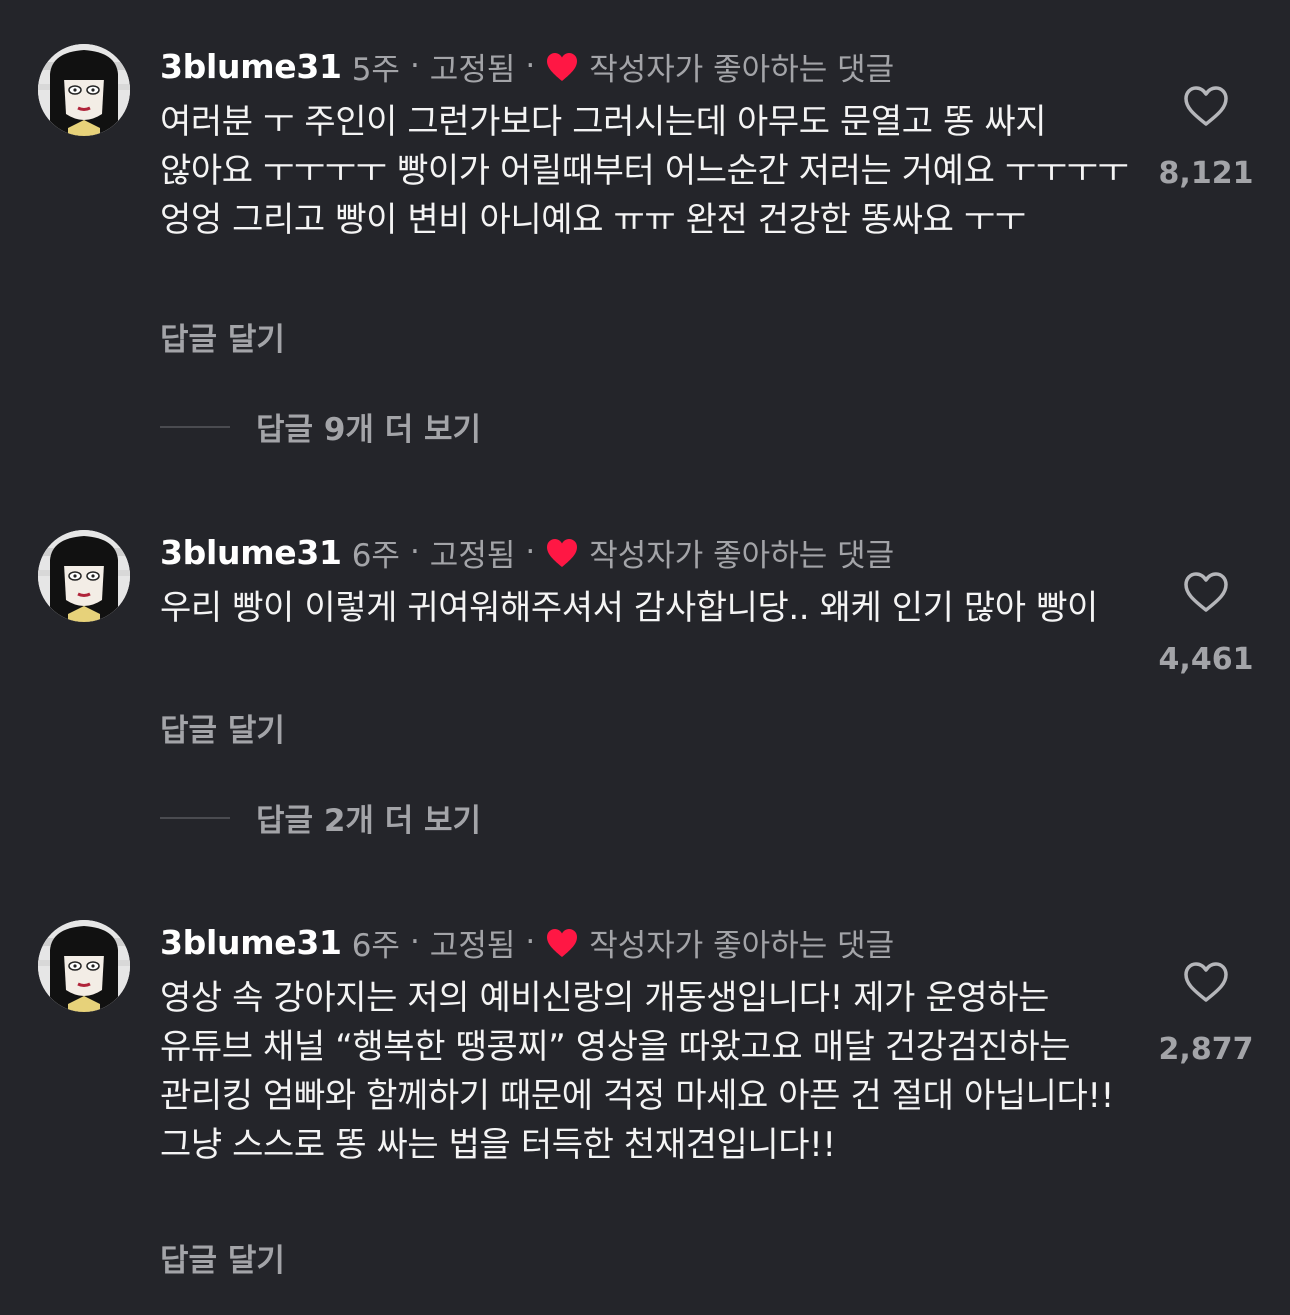 Image resolution: width=1290 pixels, height=1315 pixels. What do you see at coordinates (369, 430) in the screenshot?
I see `view-replies-label: 답글 9개 더 보기` at bounding box center [369, 430].